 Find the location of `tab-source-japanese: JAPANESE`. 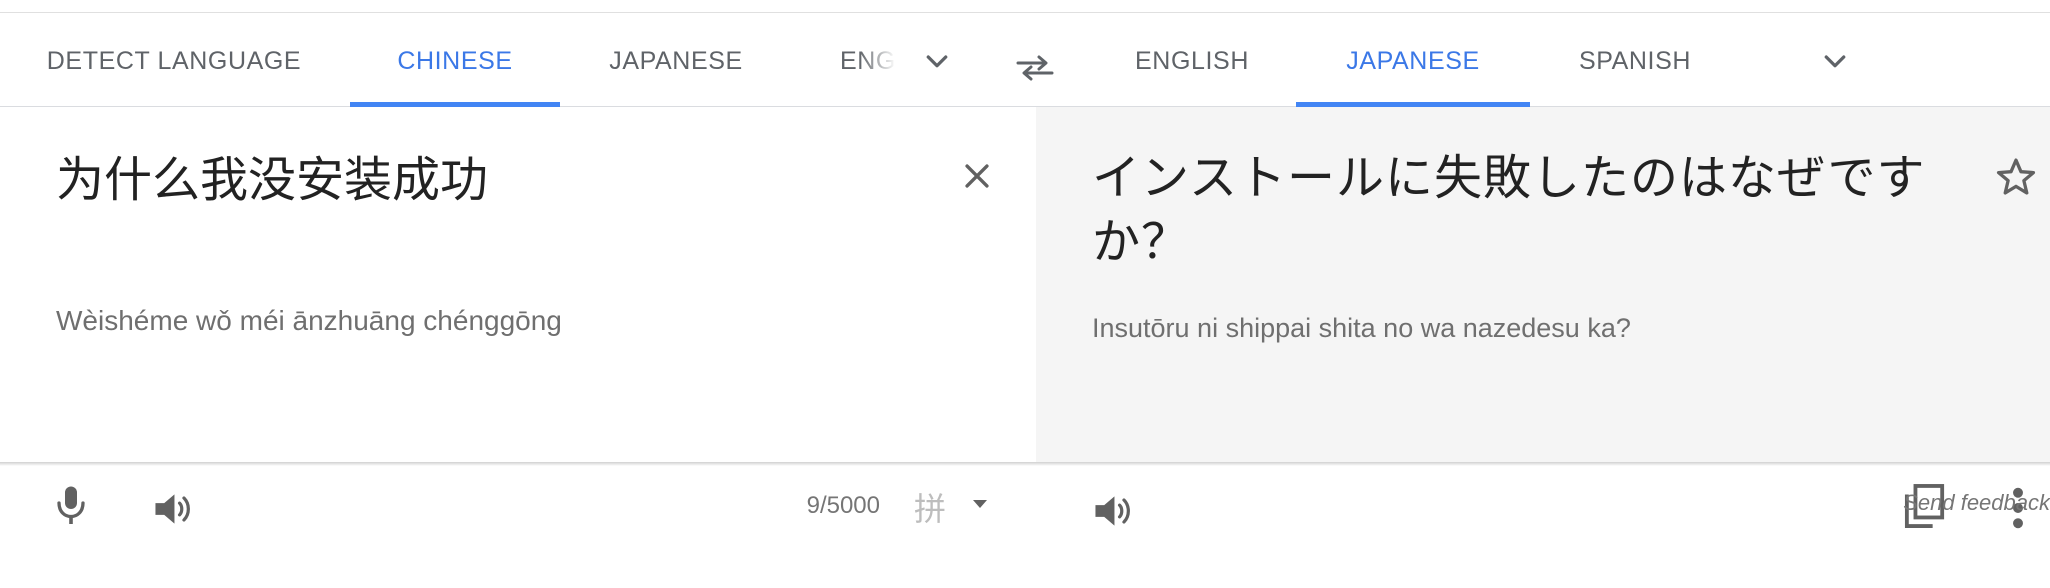

tab-source-japanese: JAPANESE is located at coordinates (676, 59).